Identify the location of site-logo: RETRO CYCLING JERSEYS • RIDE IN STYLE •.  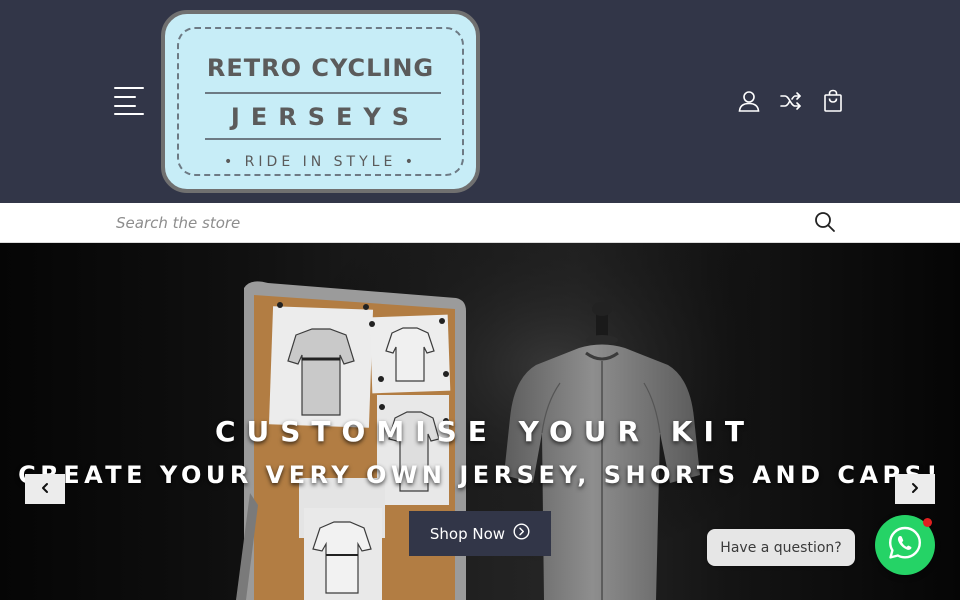
(320, 101).